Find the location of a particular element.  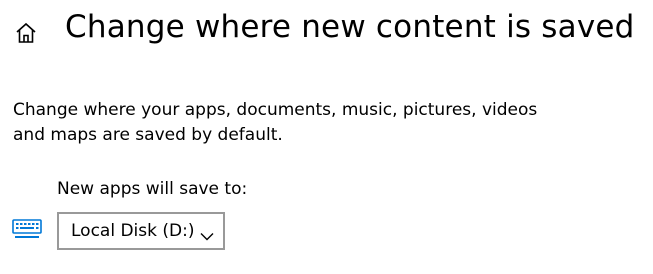

new-apps-label: New apps will save to: is located at coordinates (152, 189).